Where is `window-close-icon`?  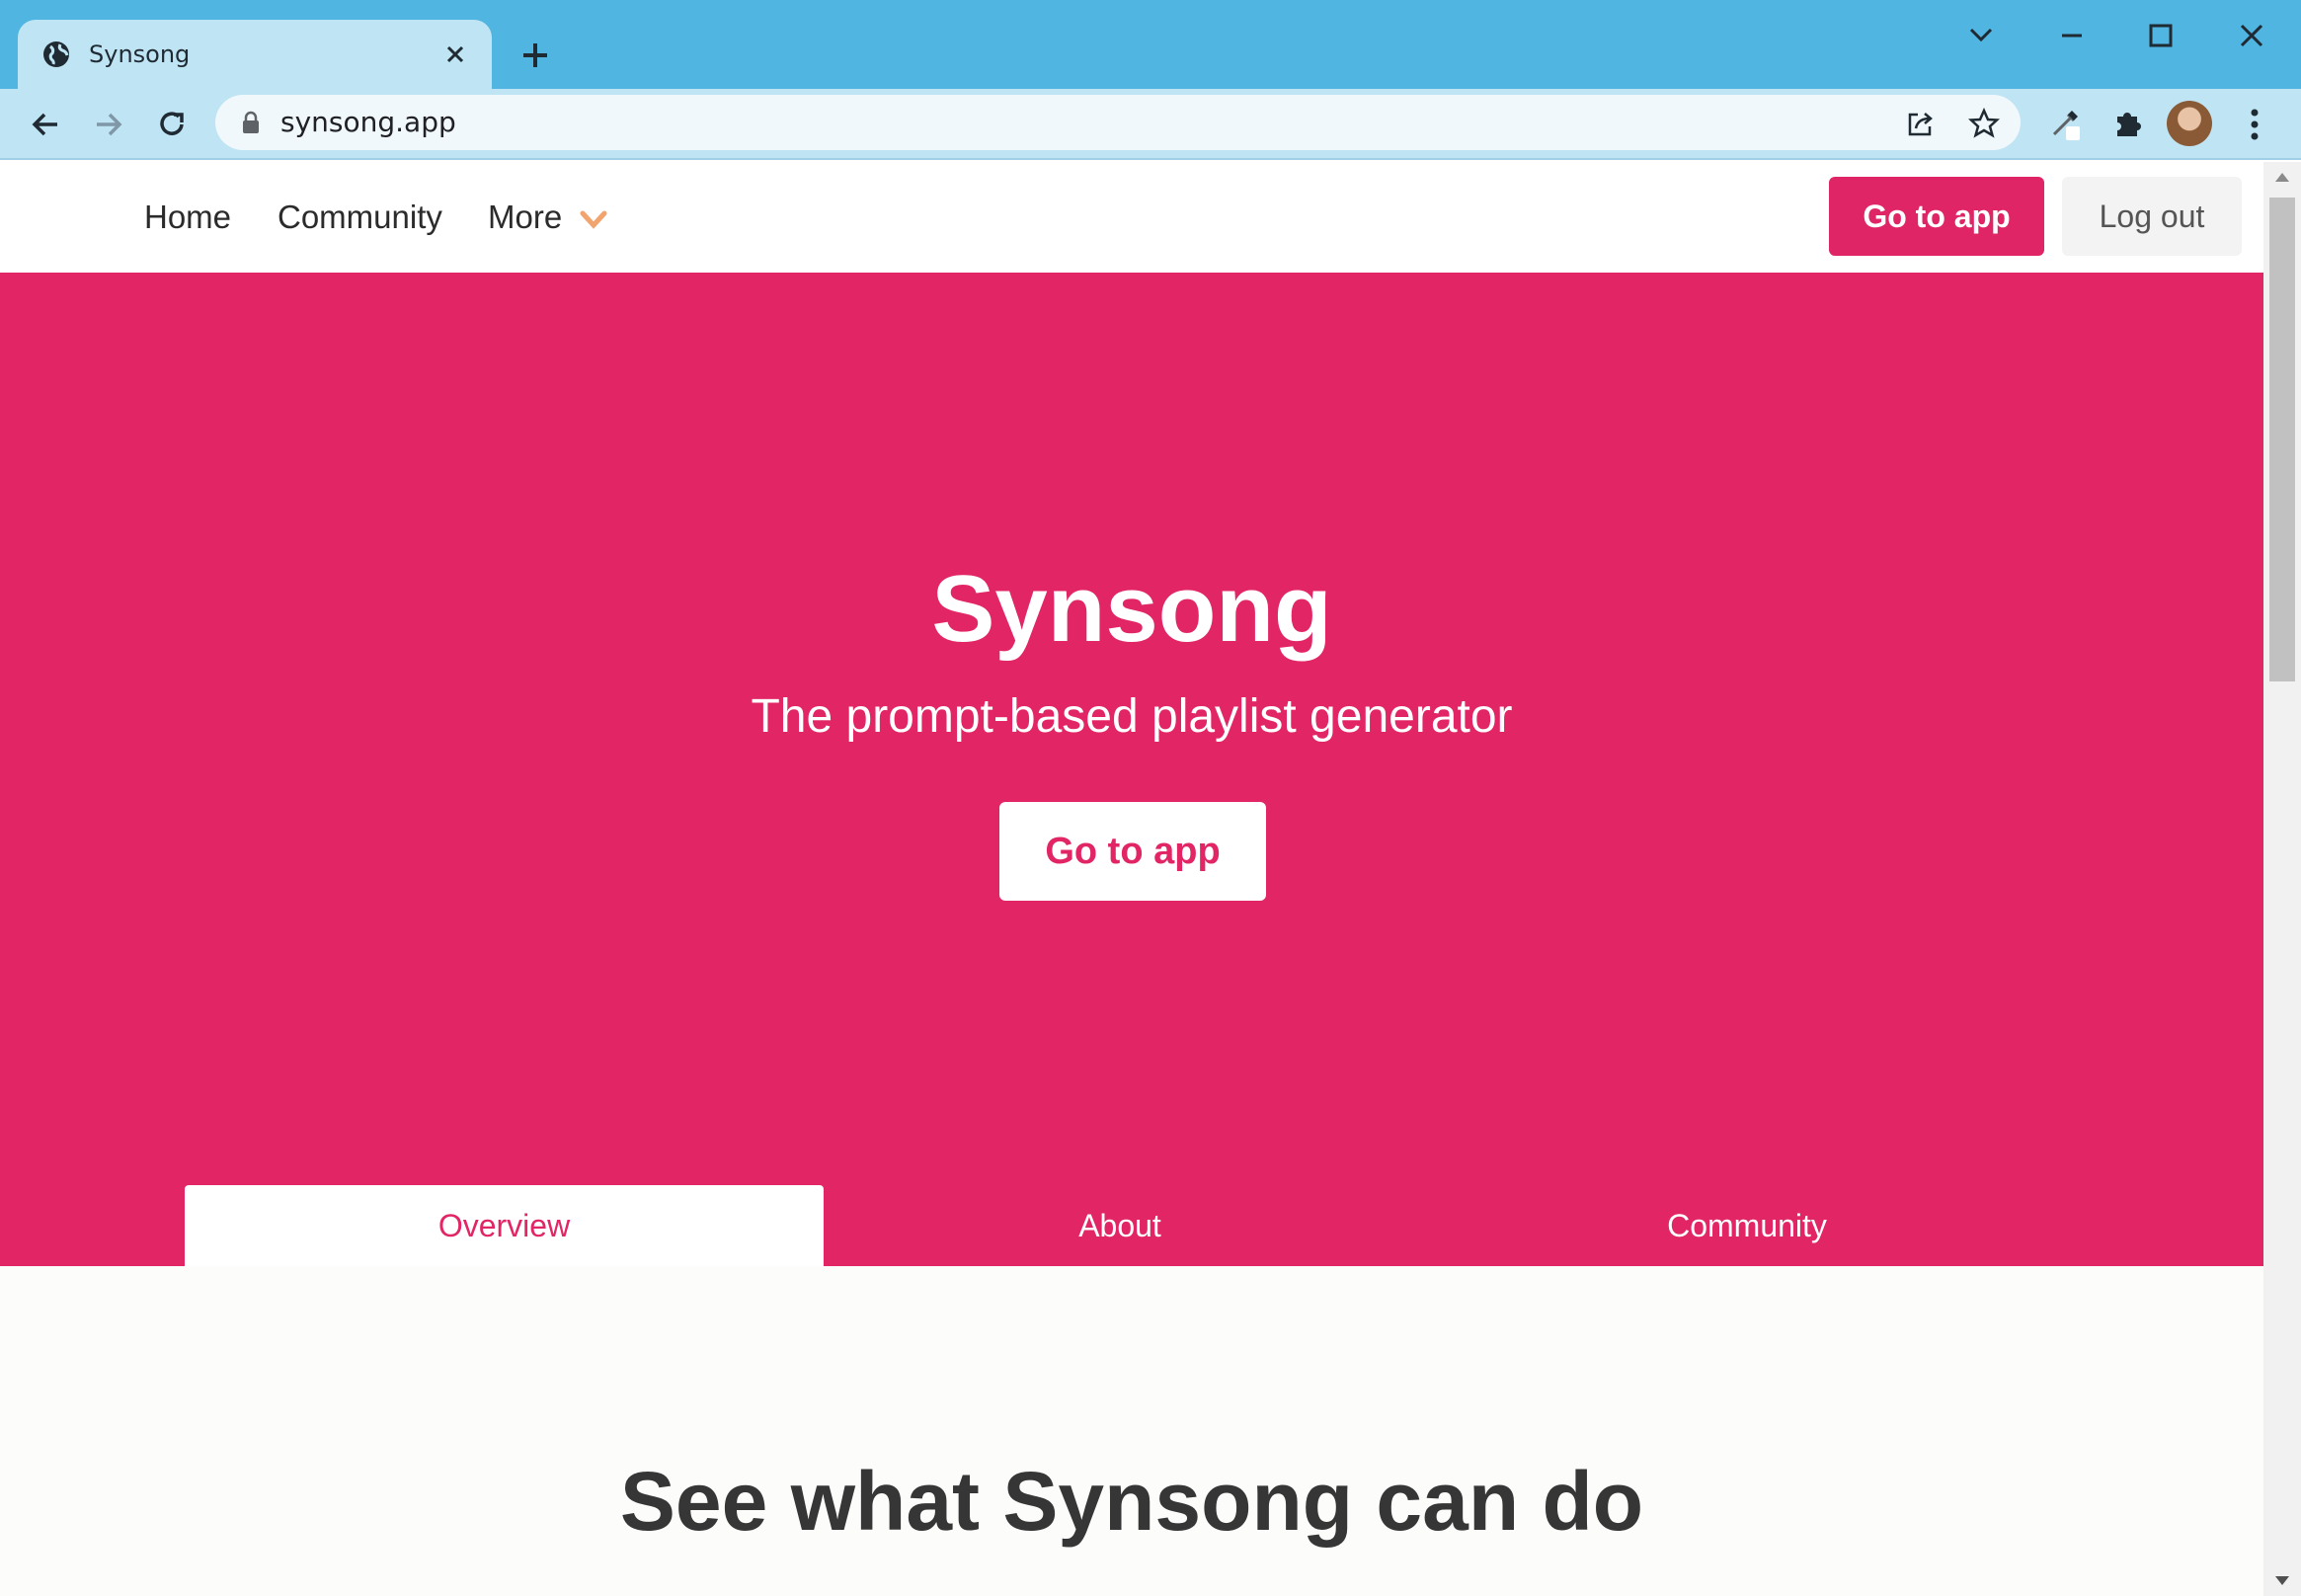 window-close-icon is located at coordinates (2251, 35).